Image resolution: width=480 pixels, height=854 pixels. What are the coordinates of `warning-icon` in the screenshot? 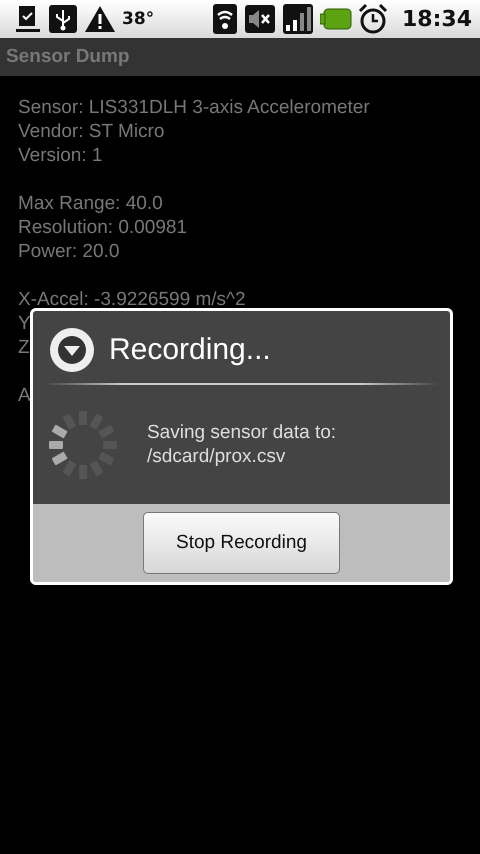 It's located at (100, 19).